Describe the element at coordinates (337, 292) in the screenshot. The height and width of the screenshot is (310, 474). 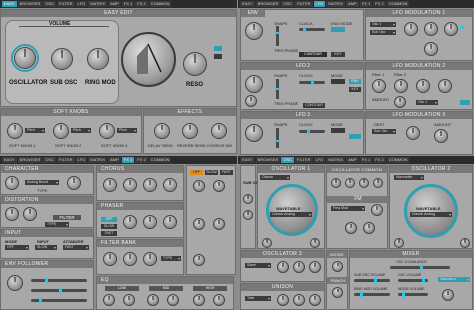
I see `punch-knob` at that location.